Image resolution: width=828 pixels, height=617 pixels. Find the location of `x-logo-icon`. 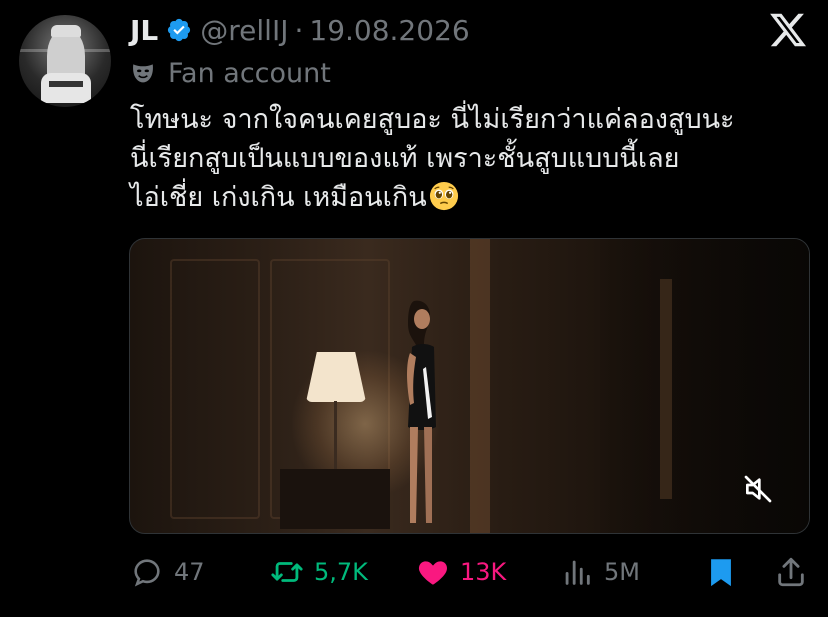

x-logo-icon is located at coordinates (788, 30).